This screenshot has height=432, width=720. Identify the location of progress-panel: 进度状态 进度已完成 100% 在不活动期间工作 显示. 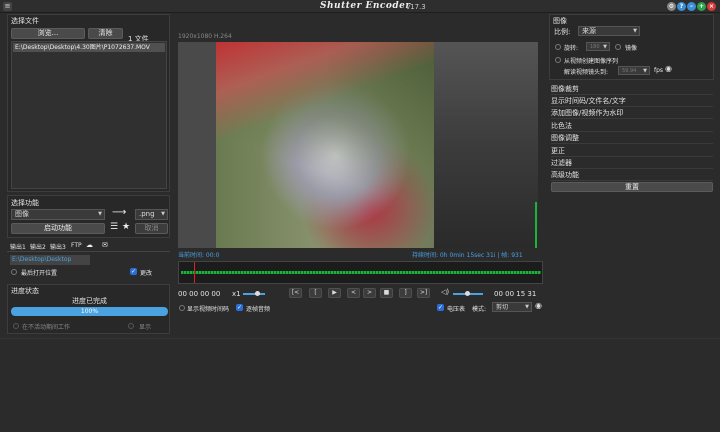
(88, 309).